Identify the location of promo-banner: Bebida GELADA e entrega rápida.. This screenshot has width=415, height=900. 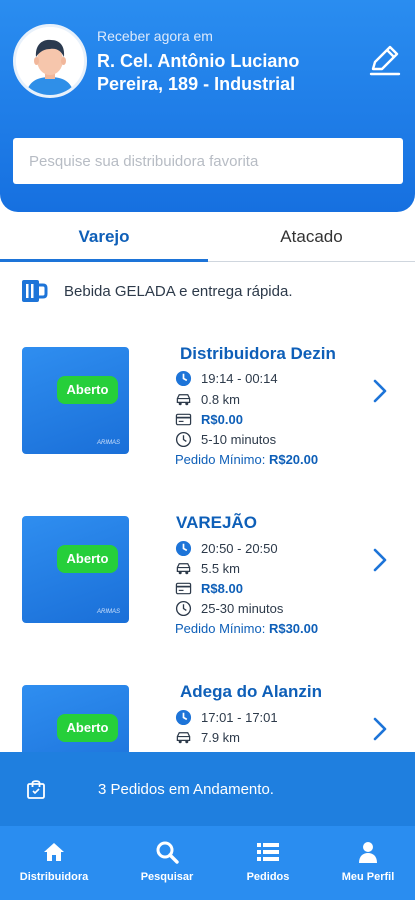
(210, 291).